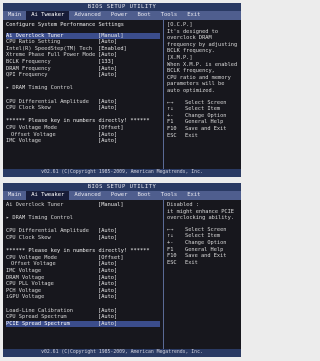 This screenshot has height=361, width=320. I want to click on setting-row: PCIE Spread Spectrum [Auto], so click(83, 324).